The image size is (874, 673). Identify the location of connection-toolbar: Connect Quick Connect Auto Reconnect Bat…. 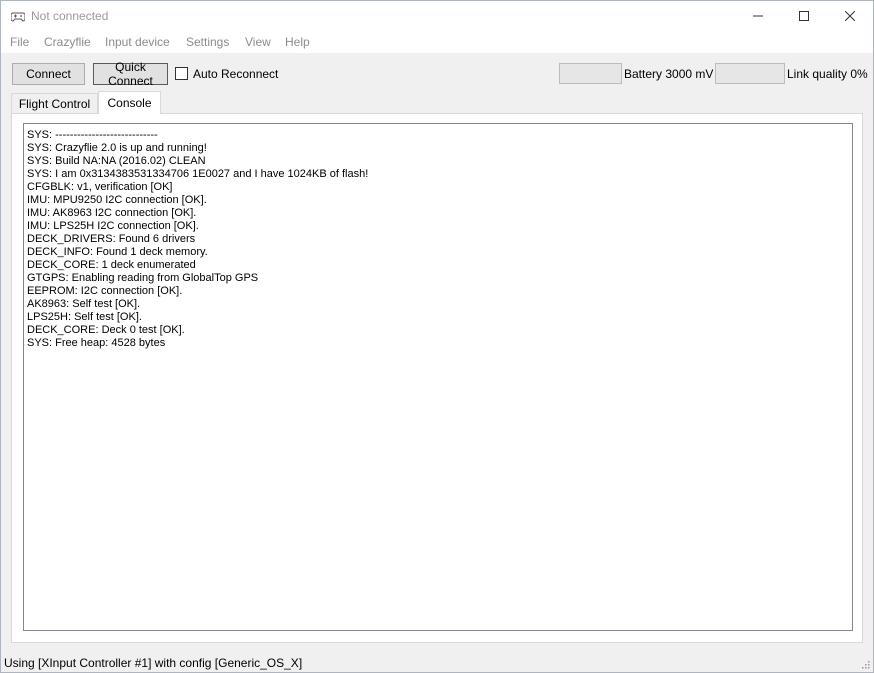
(437, 73).